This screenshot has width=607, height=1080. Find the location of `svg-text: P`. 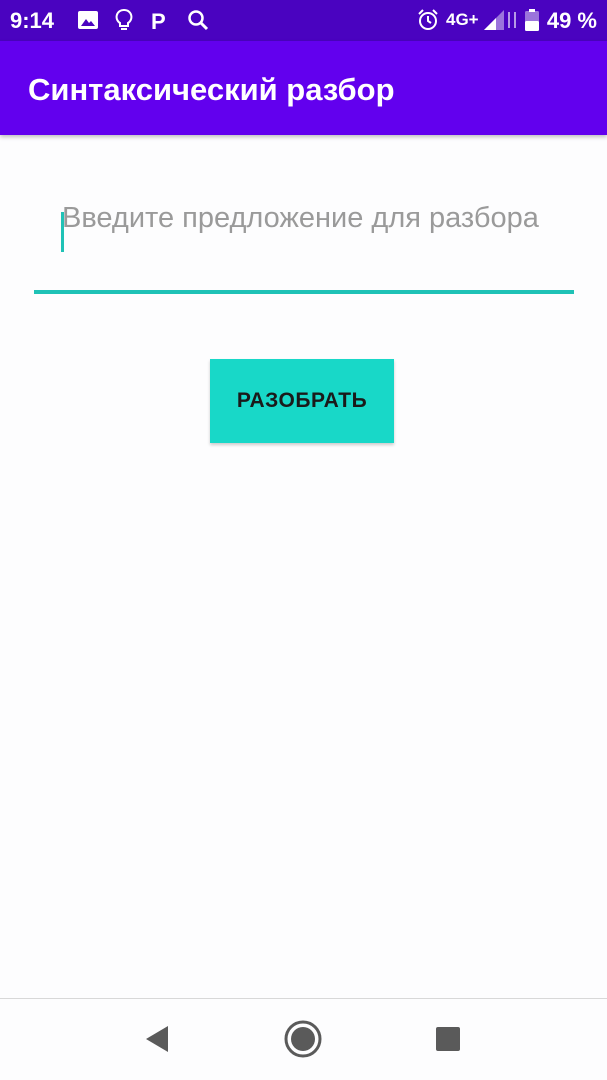

svg-text: P is located at coordinates (158, 20).